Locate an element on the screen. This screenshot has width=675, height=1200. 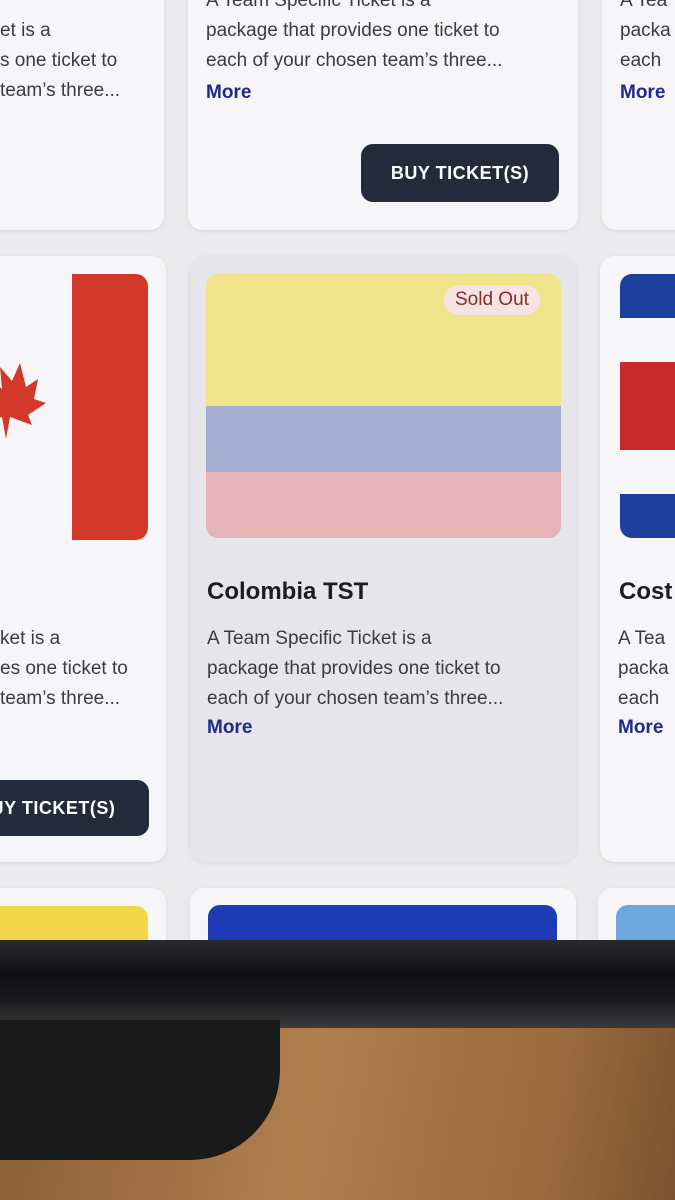
card-title: Cost is located at coordinates (646, 591).